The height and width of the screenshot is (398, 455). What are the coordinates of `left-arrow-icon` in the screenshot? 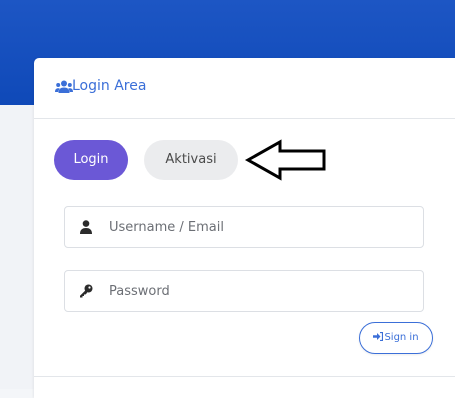 It's located at (285, 160).